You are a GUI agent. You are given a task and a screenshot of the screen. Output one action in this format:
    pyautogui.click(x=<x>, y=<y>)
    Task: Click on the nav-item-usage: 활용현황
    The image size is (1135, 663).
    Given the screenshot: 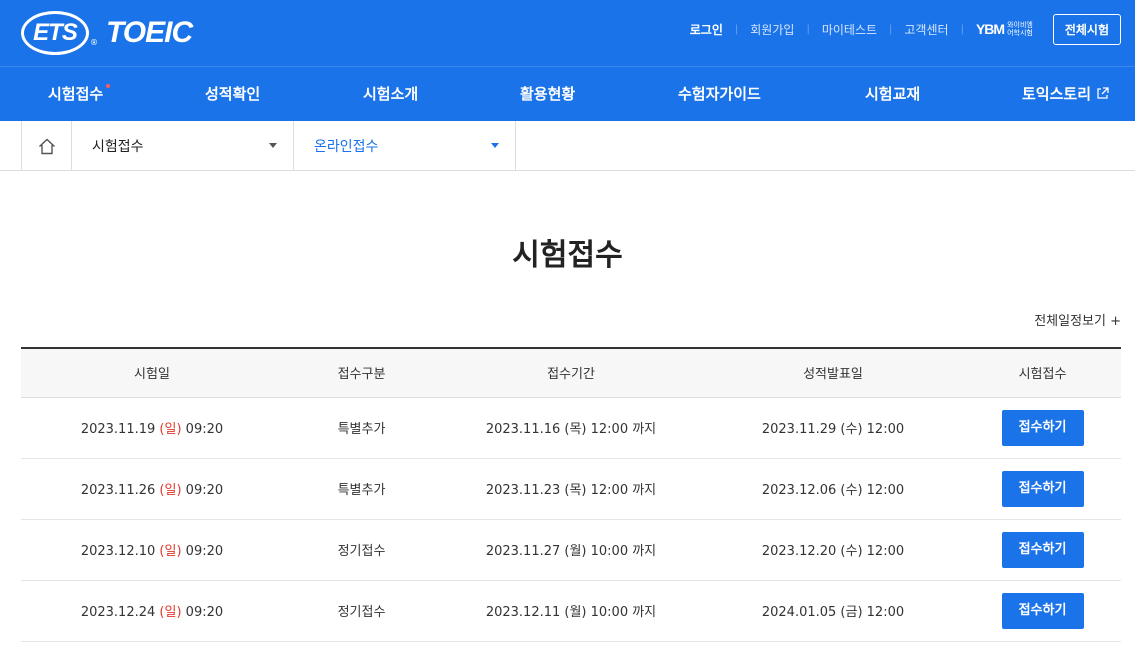 What is the action you would take?
    pyautogui.click(x=547, y=94)
    